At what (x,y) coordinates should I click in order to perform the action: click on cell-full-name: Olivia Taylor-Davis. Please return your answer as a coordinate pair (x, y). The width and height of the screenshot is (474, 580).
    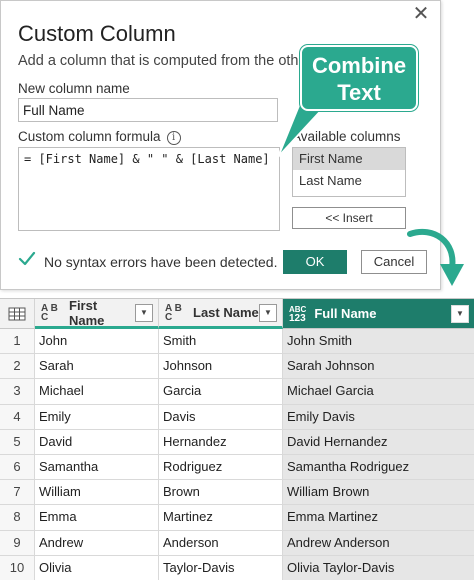
    Looking at the image, I should click on (378, 567).